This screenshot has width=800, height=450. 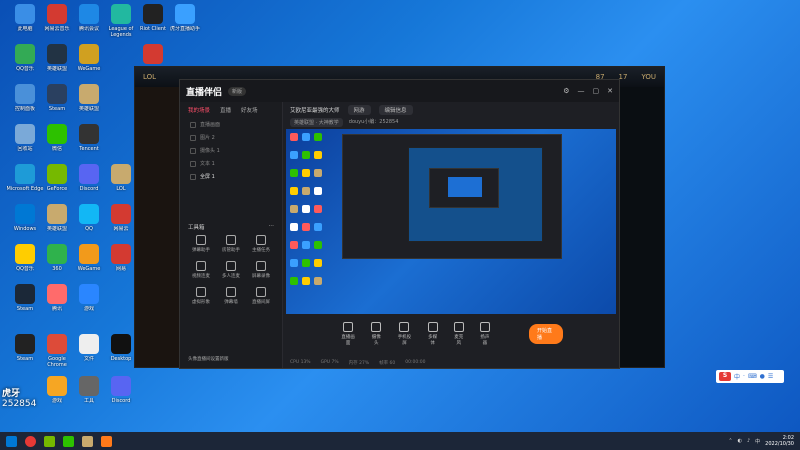 I want to click on eye-icon, so click(x=193, y=176).